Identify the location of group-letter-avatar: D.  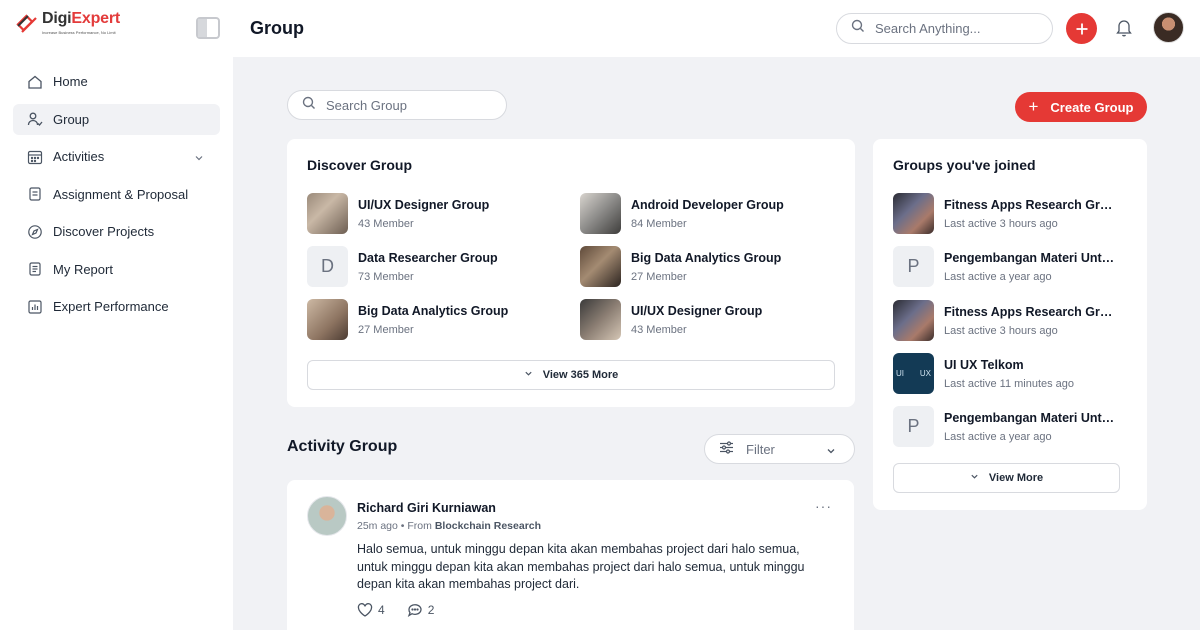
(327, 266).